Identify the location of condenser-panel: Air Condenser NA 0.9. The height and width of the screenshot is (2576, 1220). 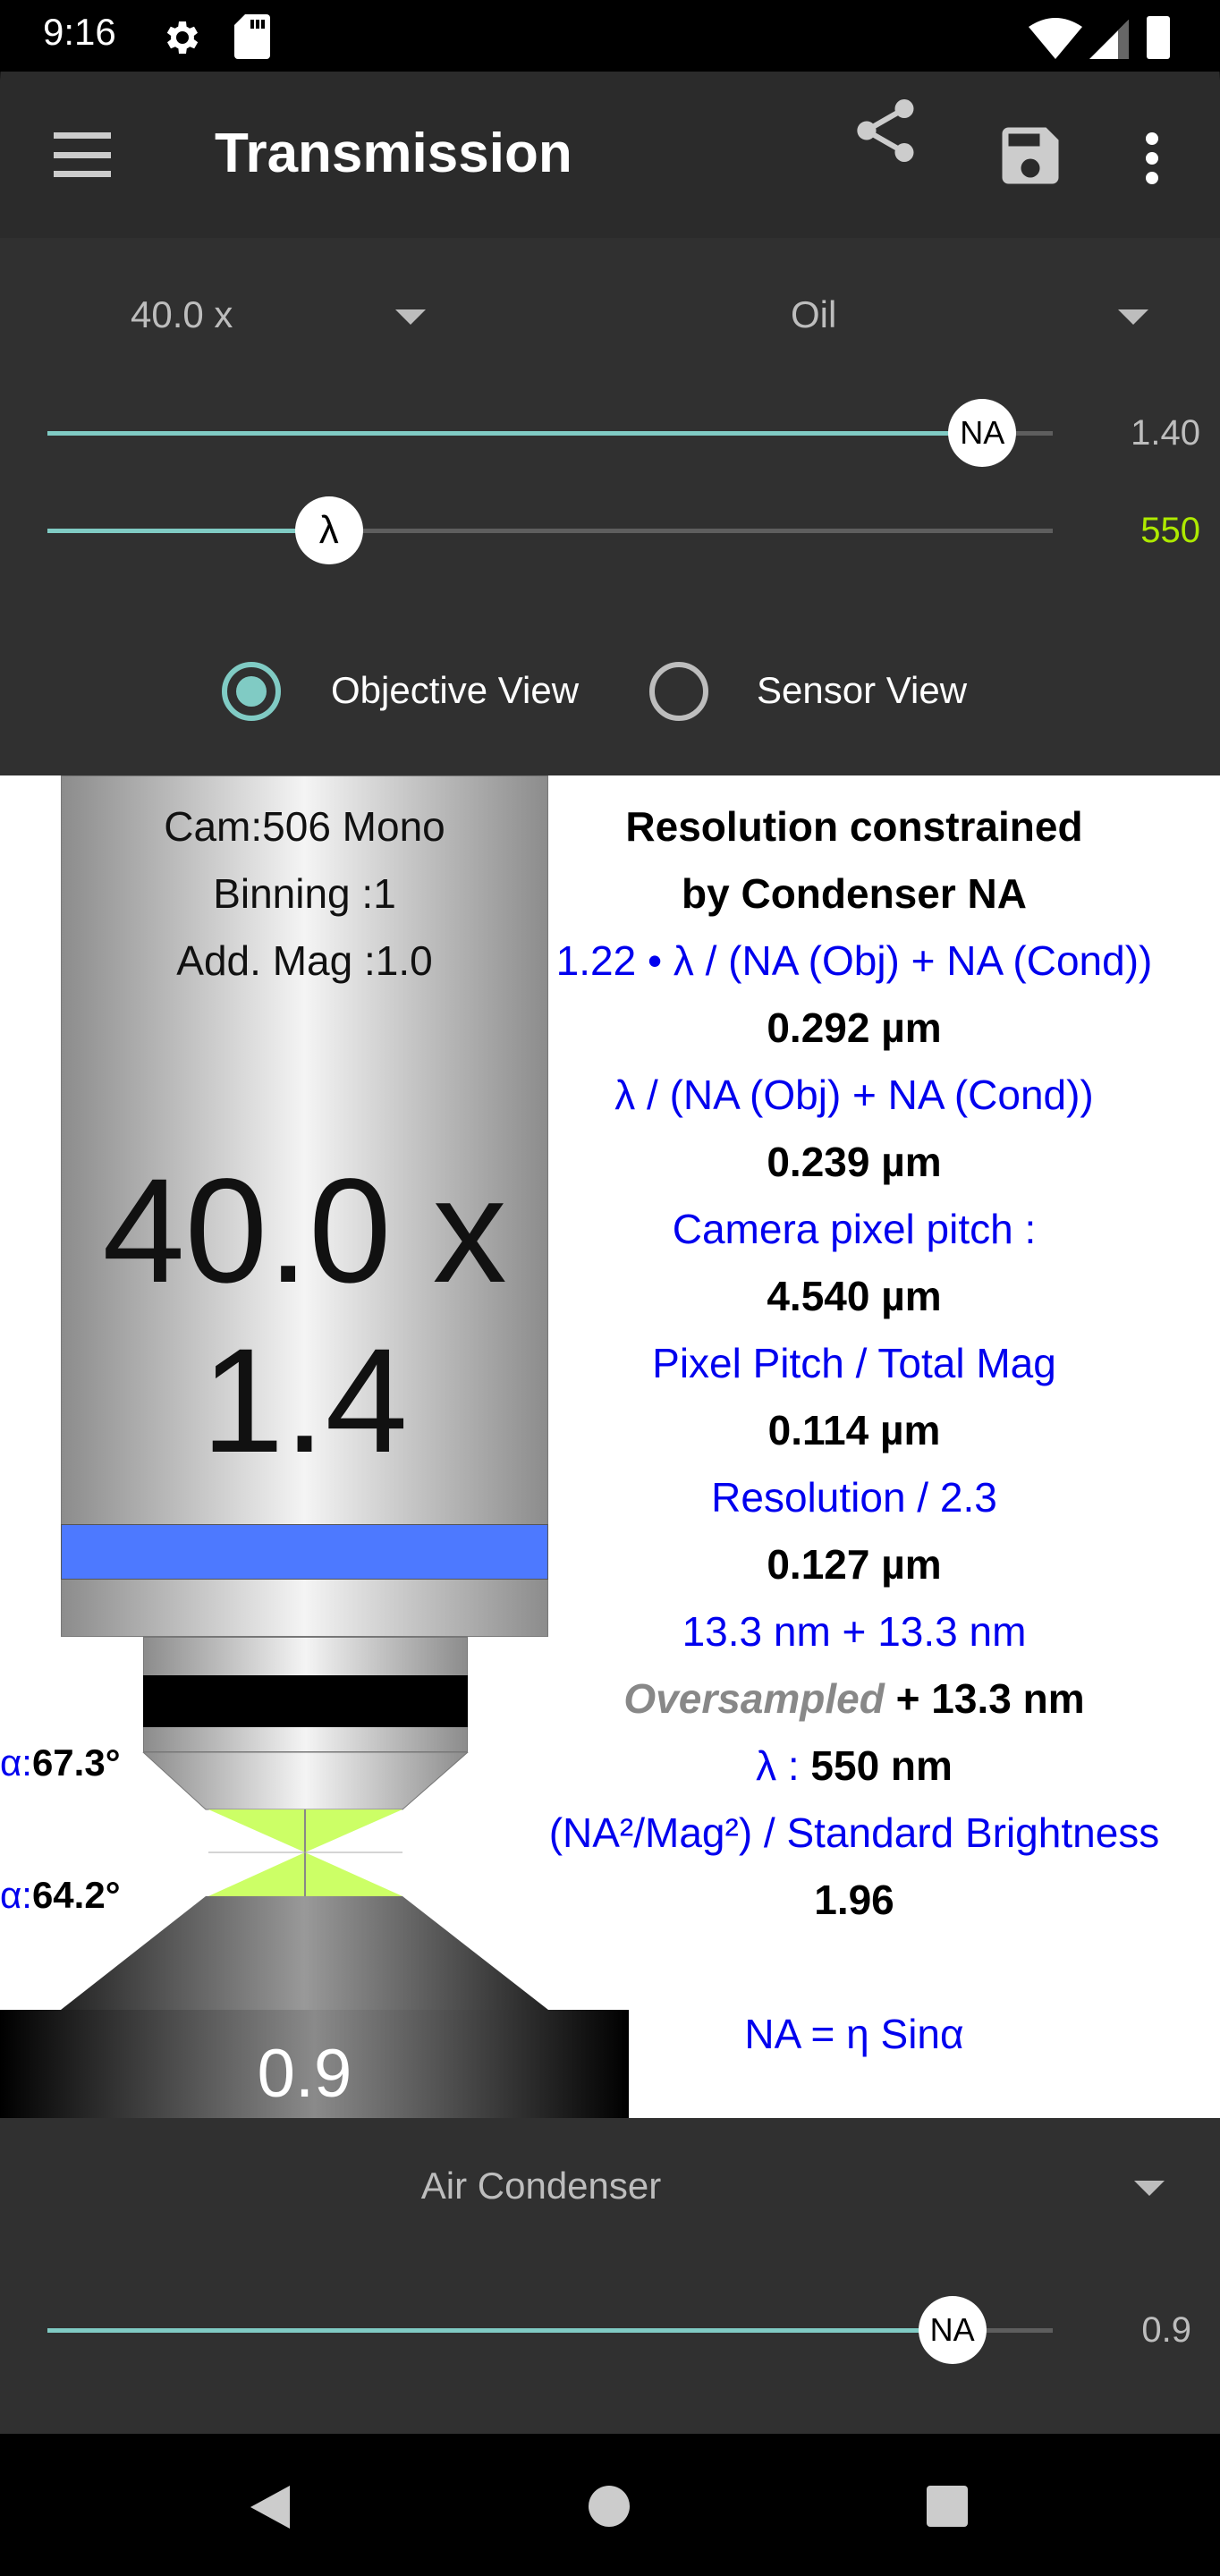
(610, 2276).